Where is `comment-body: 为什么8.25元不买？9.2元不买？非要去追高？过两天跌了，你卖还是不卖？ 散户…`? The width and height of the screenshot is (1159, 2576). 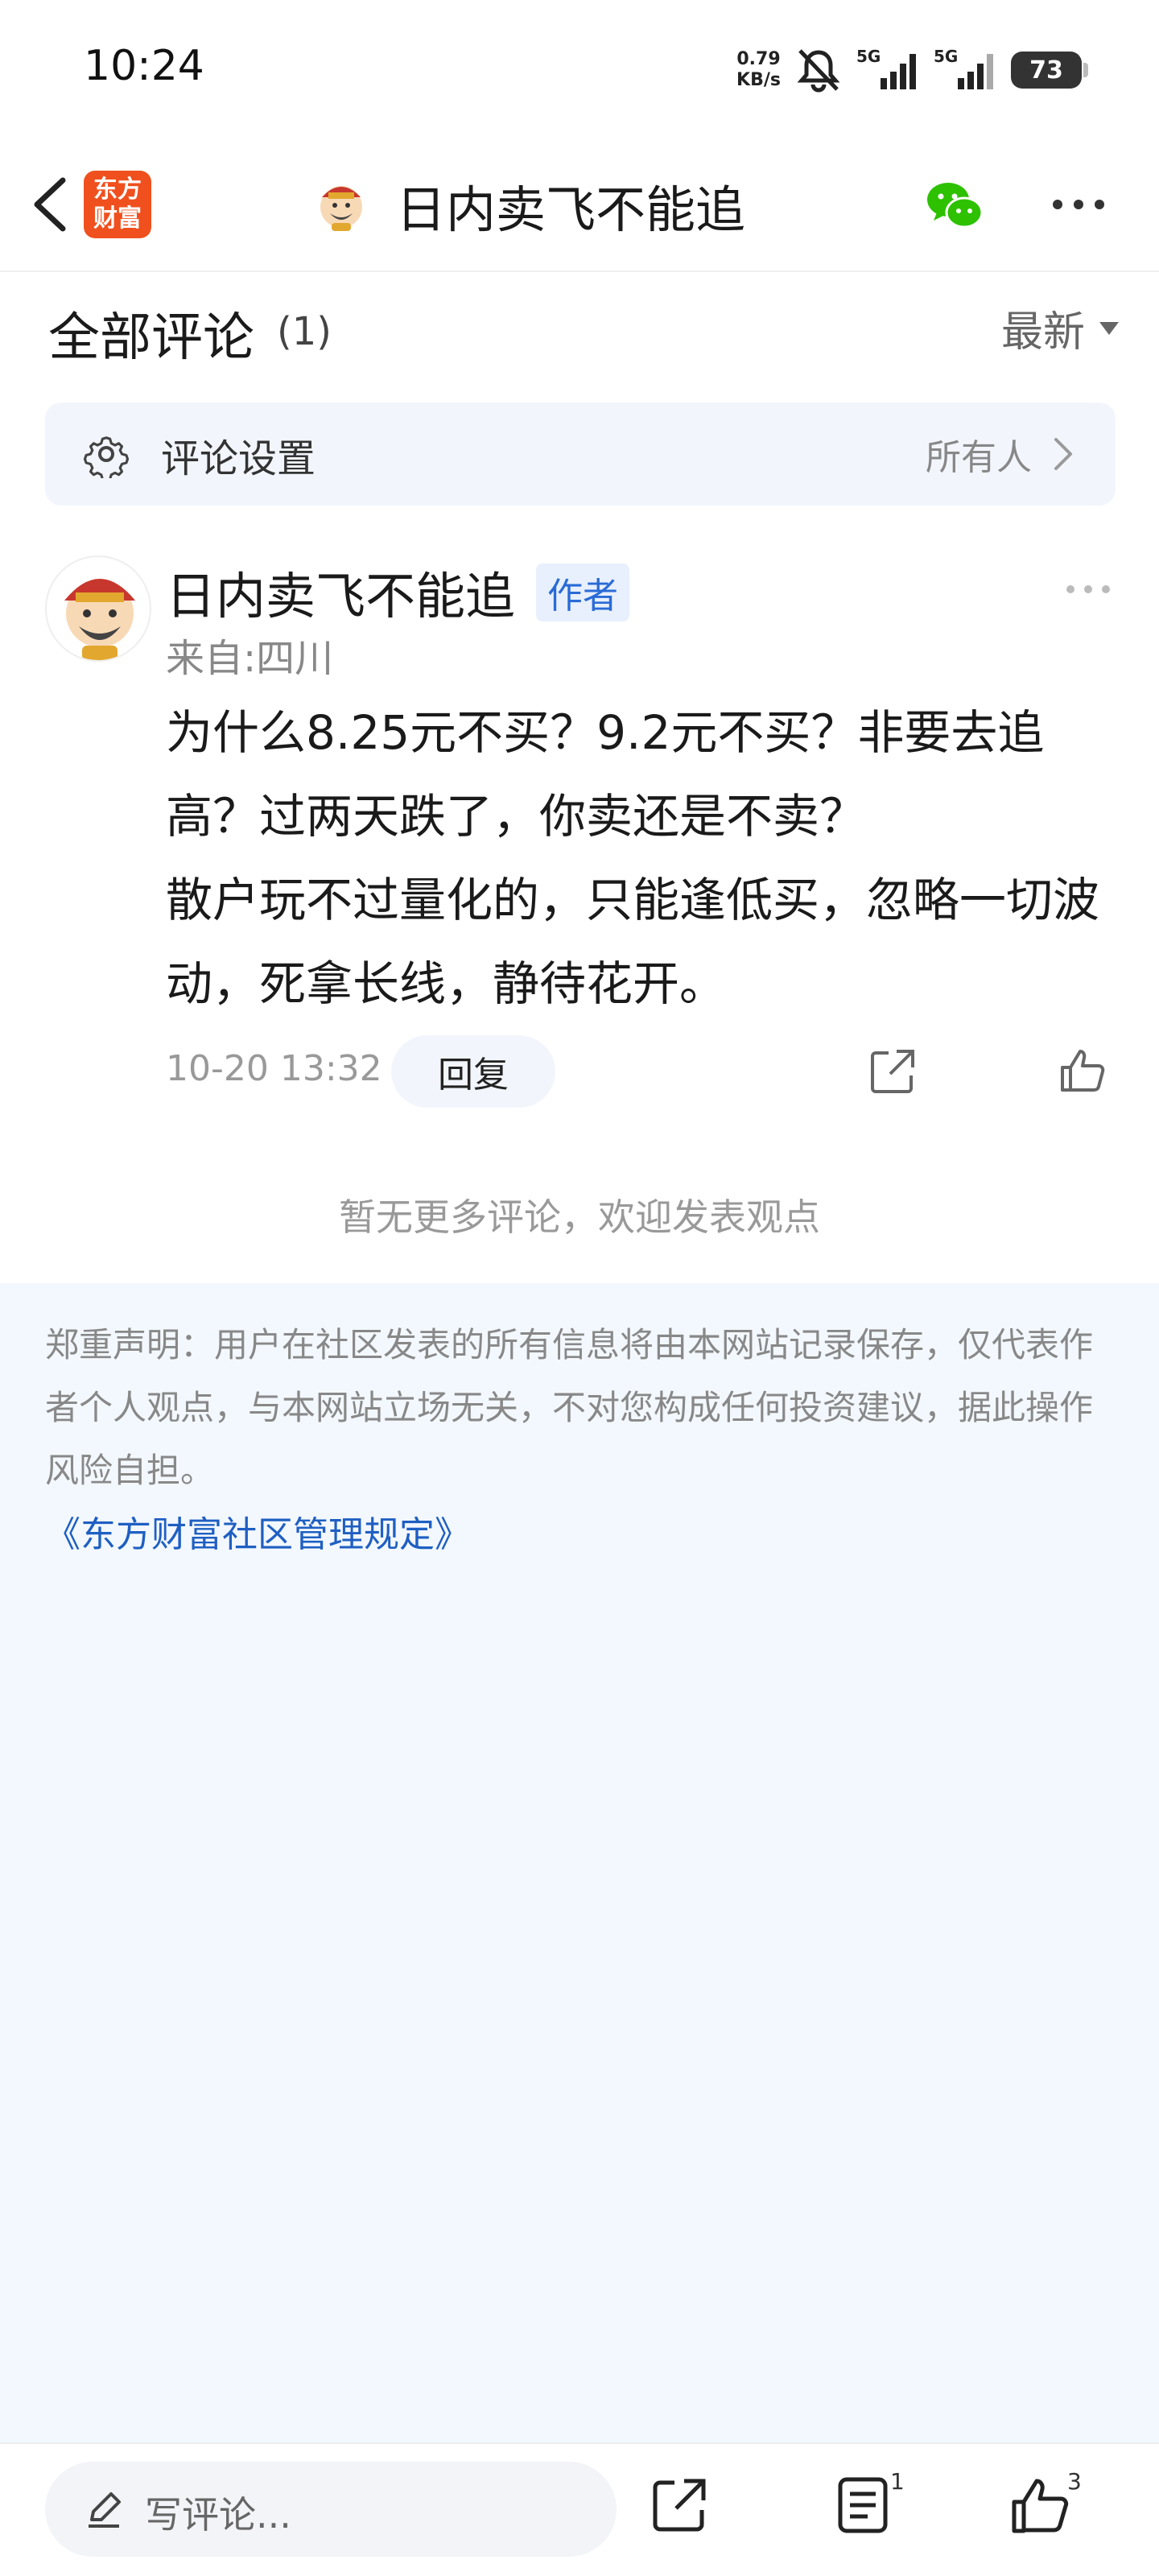
comment-body: 为什么8.25元不买？9.2元不买？非要去追高？过两天跌了，你卖还是不卖？ 散户… is located at coordinates (645, 858).